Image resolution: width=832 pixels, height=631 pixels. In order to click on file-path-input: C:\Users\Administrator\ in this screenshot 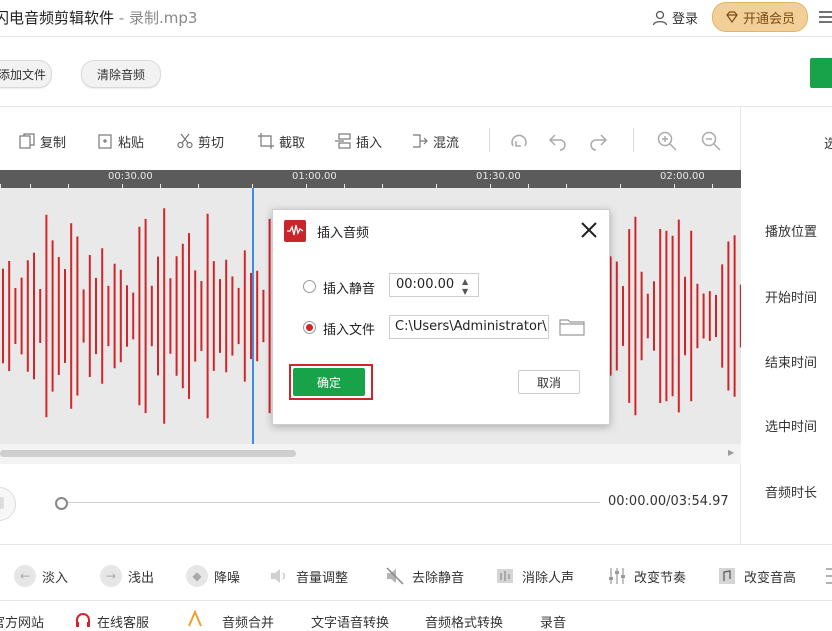, I will do `click(469, 327)`.